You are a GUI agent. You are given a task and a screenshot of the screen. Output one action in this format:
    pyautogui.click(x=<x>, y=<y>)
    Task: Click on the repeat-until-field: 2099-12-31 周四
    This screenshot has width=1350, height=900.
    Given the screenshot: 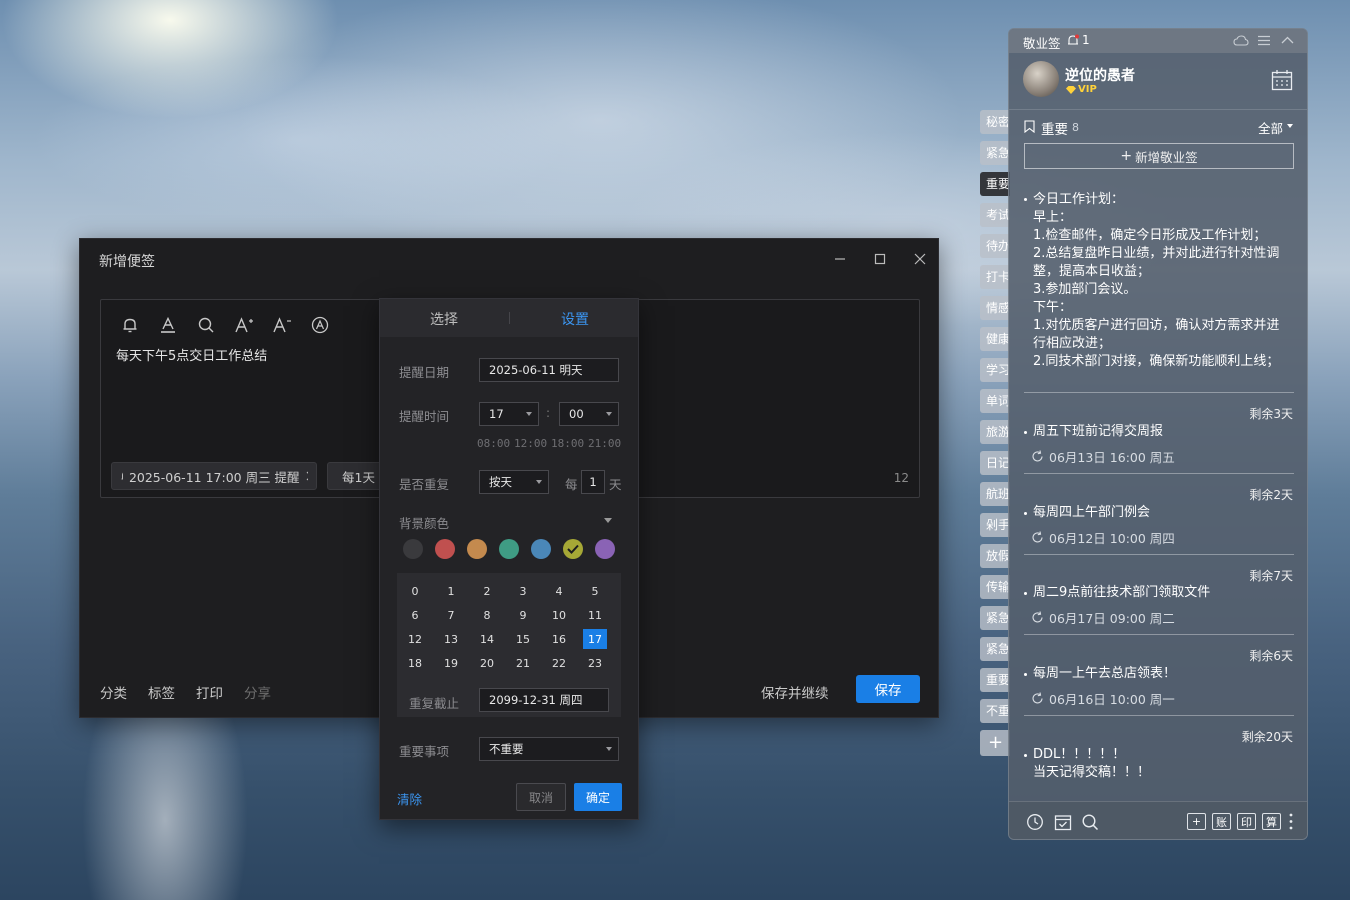 What is the action you would take?
    pyautogui.click(x=544, y=700)
    